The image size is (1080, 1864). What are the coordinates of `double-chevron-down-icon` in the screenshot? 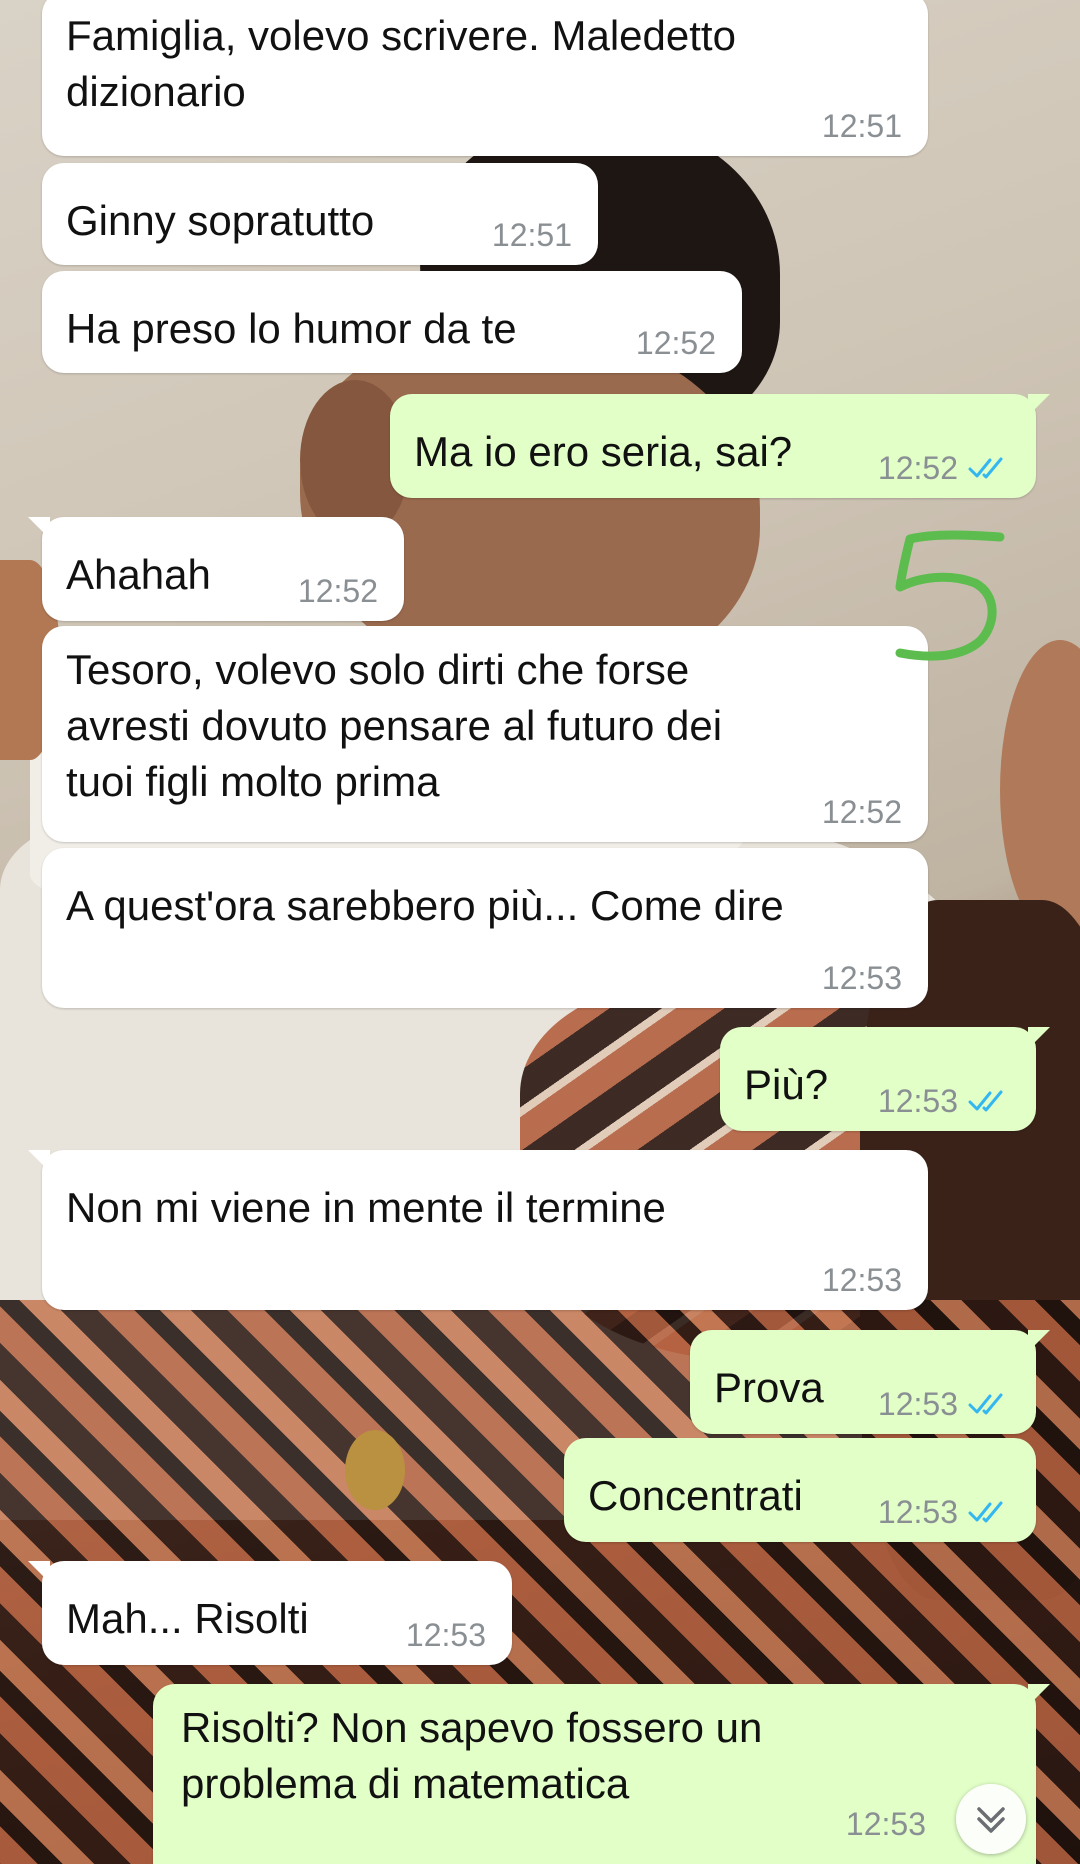 It's located at (991, 1820).